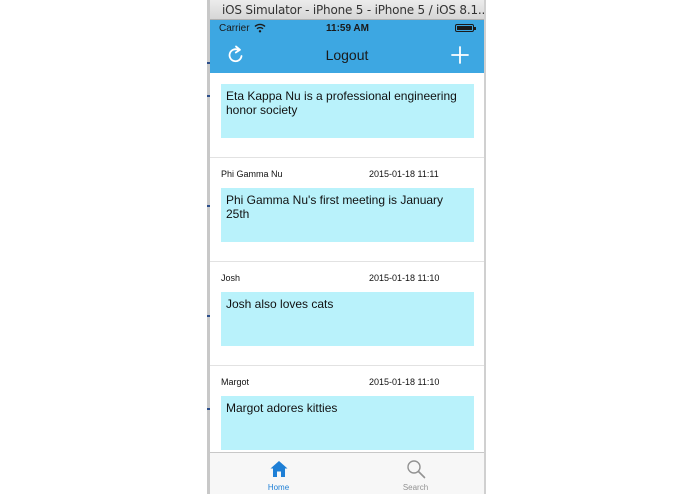  I want to click on background-window-edge-right, so click(485, 247).